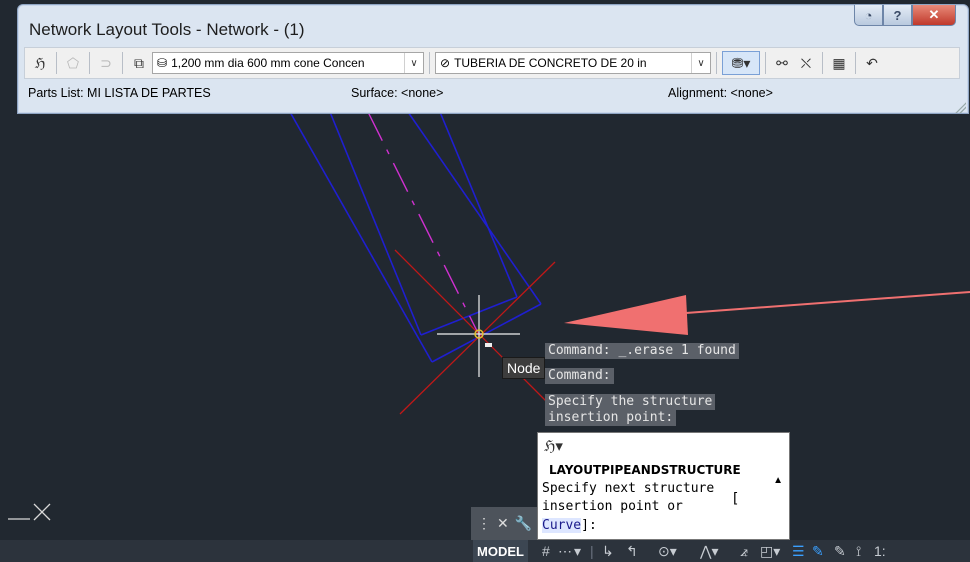 This screenshot has height=562, width=970. Describe the element at coordinates (770, 551) in the screenshot. I see `object-snap-icon: ◰▾` at that location.